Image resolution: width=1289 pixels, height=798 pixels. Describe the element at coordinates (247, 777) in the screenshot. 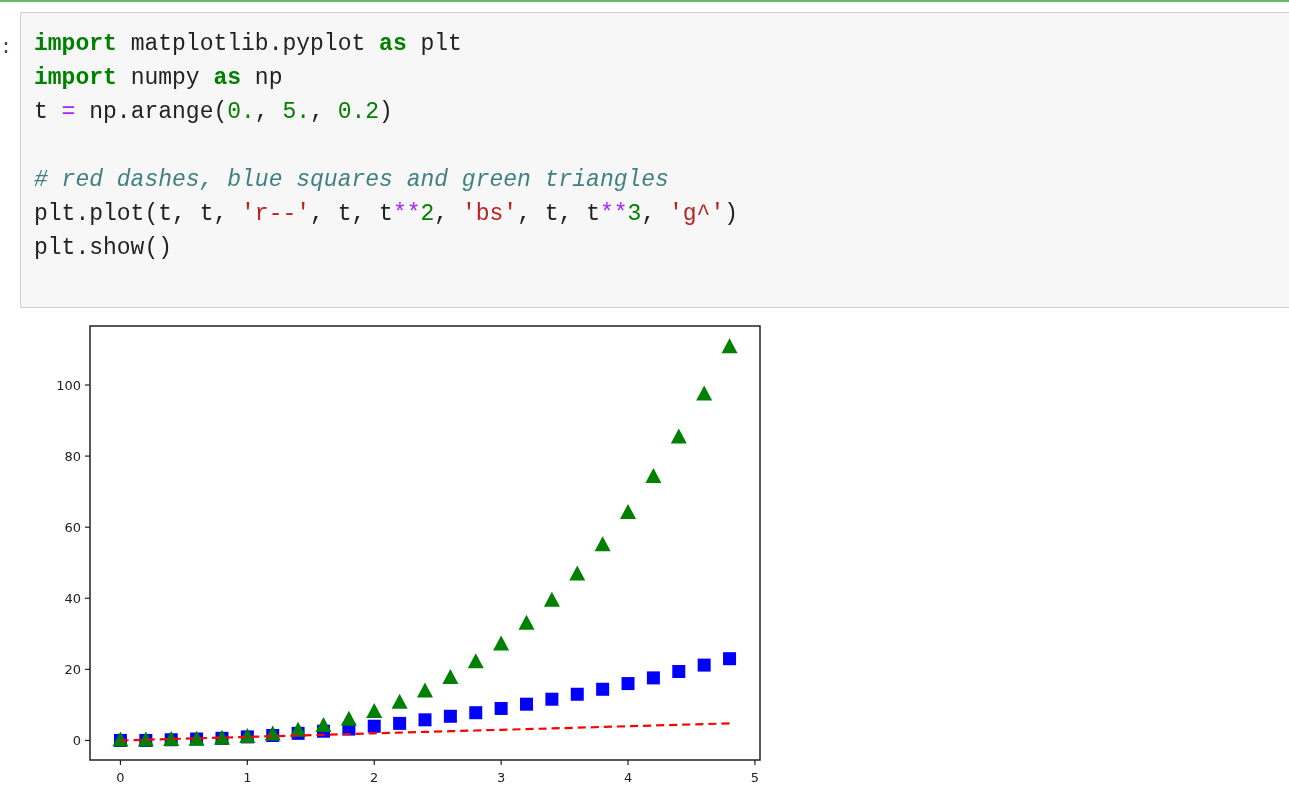

I see `x-tick-label: 1` at that location.